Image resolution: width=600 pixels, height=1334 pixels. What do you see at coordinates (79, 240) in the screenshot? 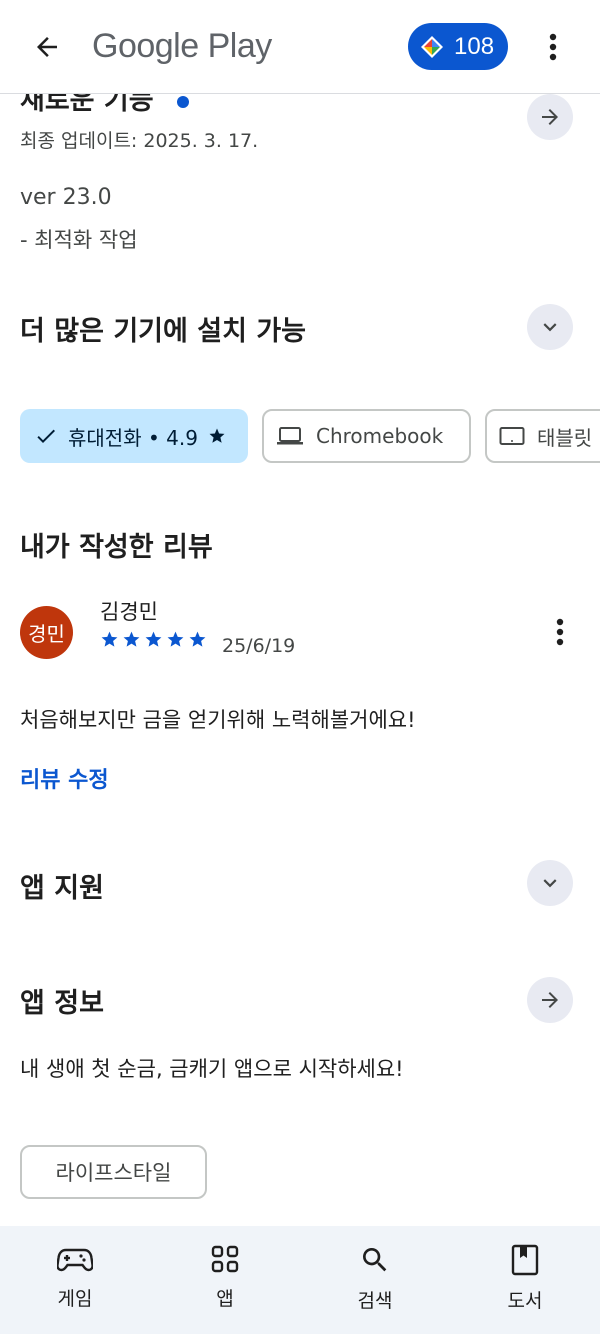
I see `release-notes-text: - 최적화 작업` at bounding box center [79, 240].